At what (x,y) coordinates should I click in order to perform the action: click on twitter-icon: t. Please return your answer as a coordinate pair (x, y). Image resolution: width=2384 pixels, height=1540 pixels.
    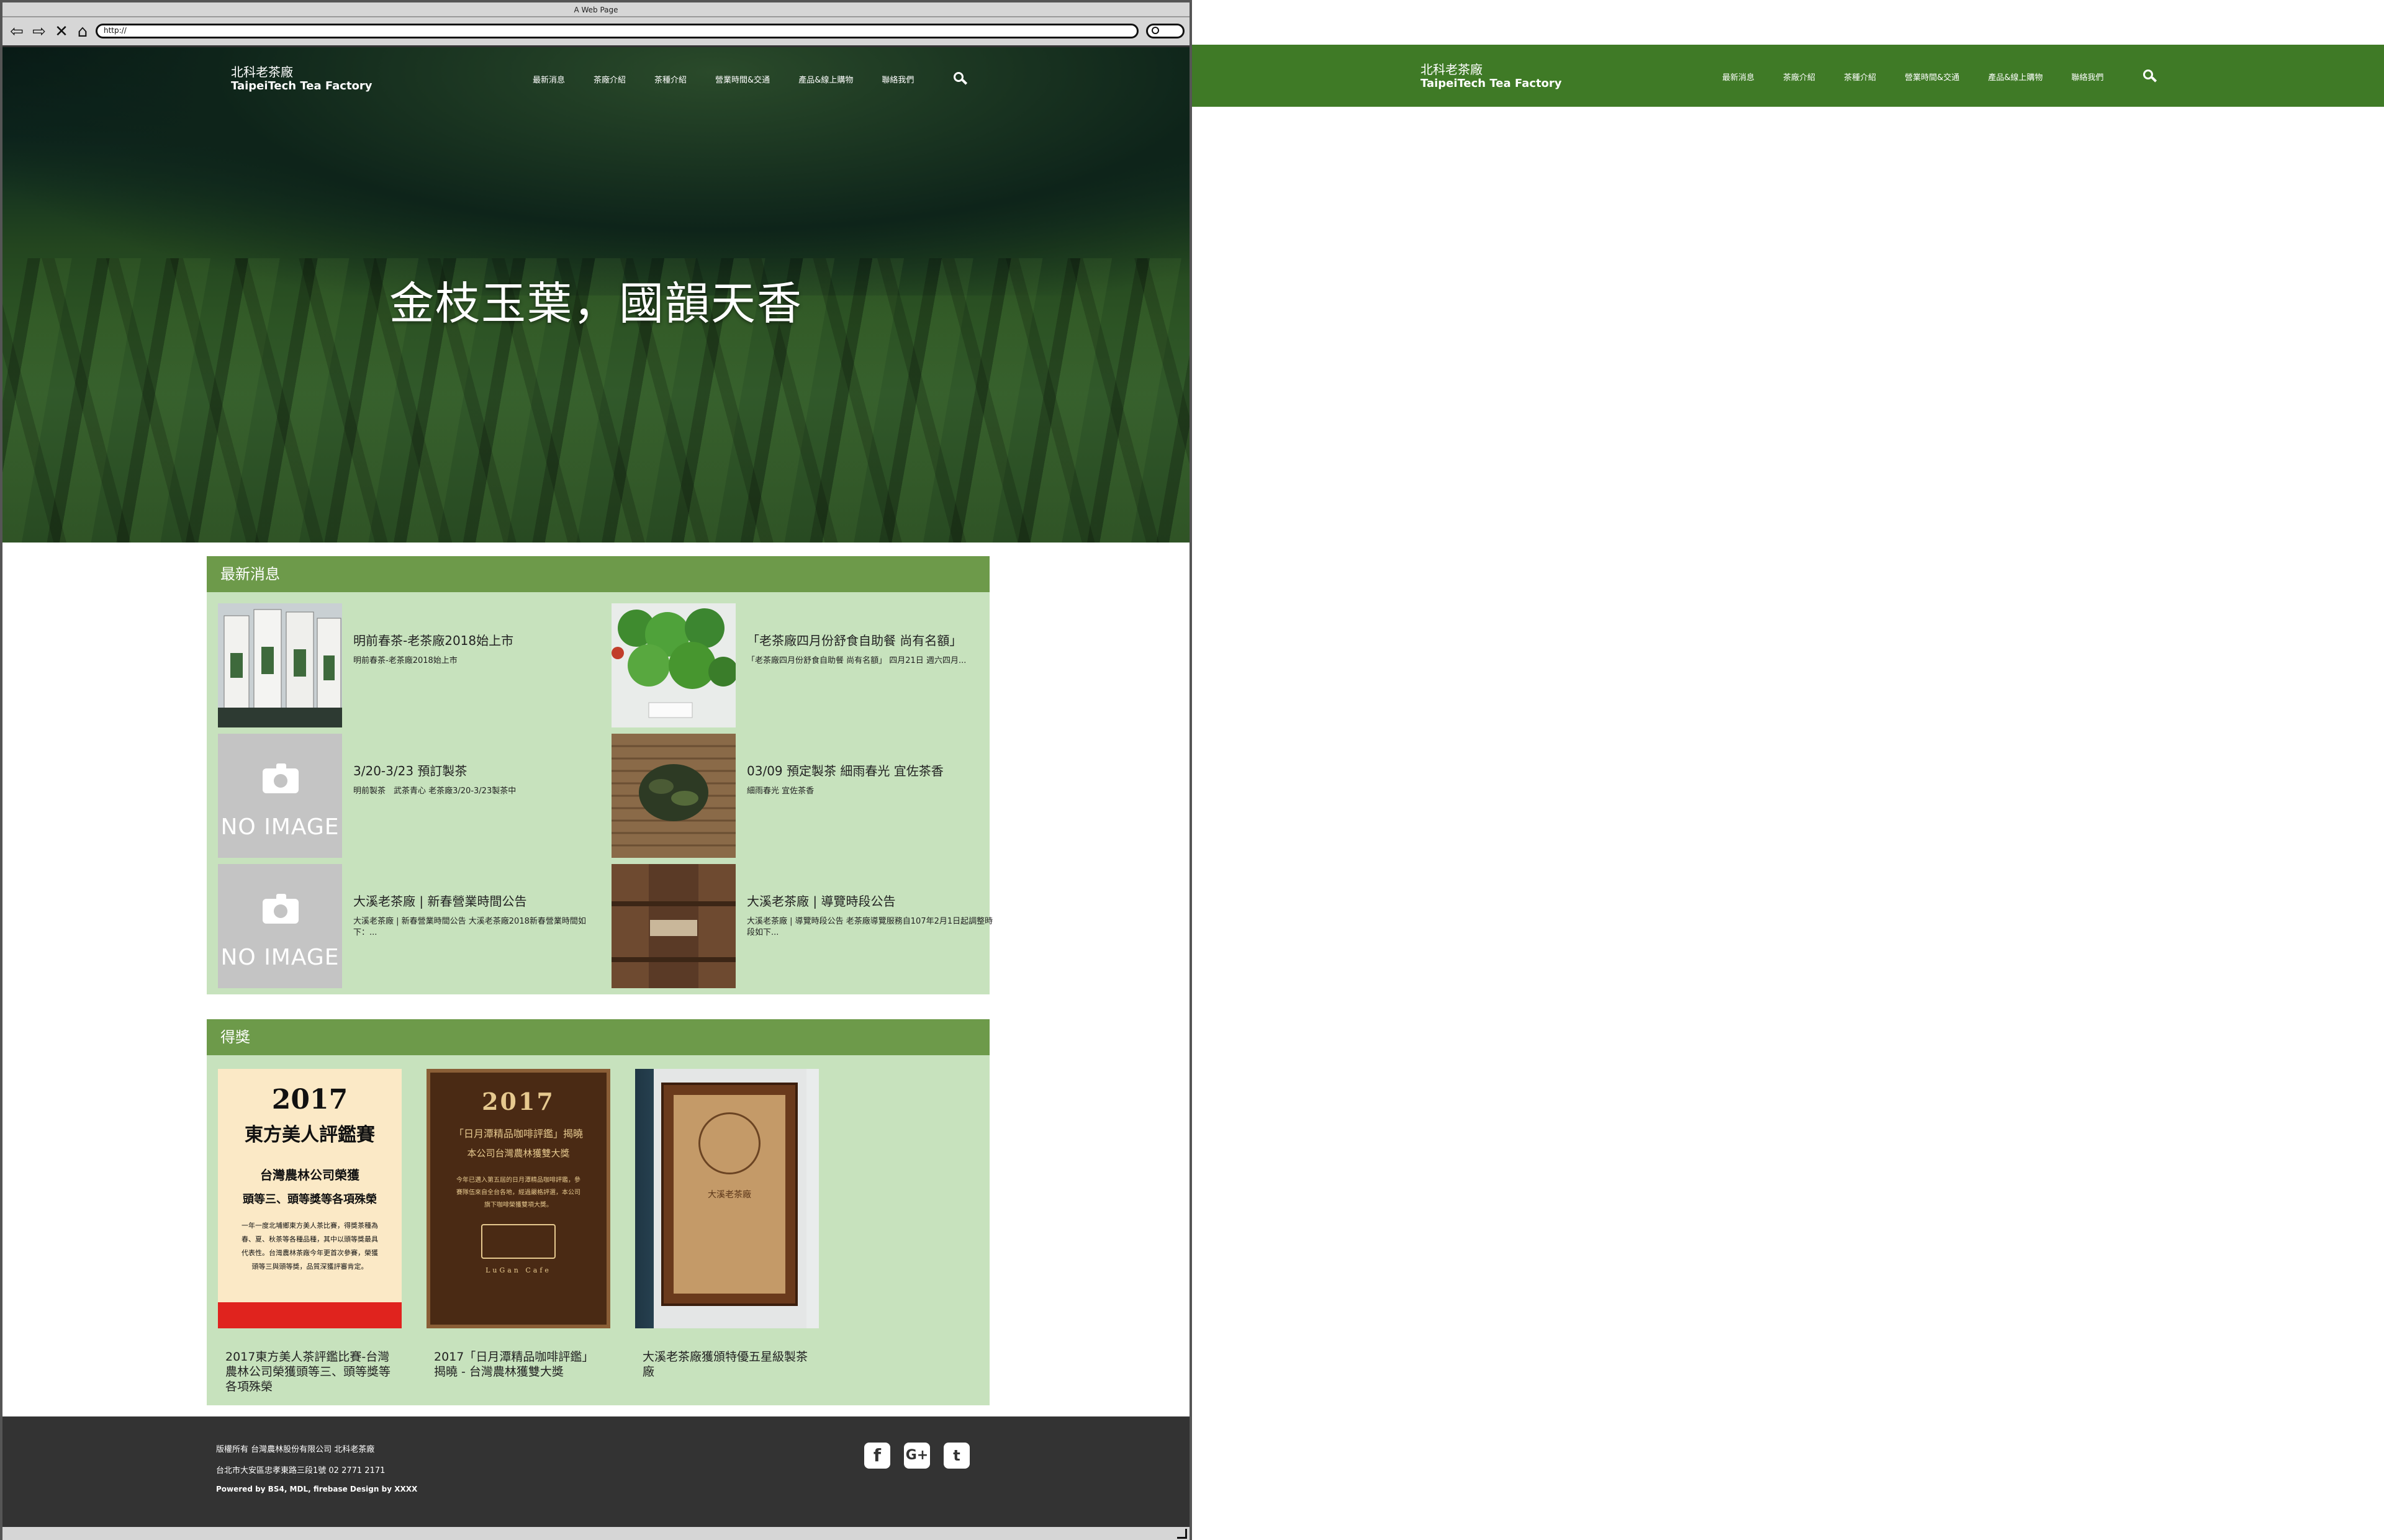
    Looking at the image, I should click on (957, 1456).